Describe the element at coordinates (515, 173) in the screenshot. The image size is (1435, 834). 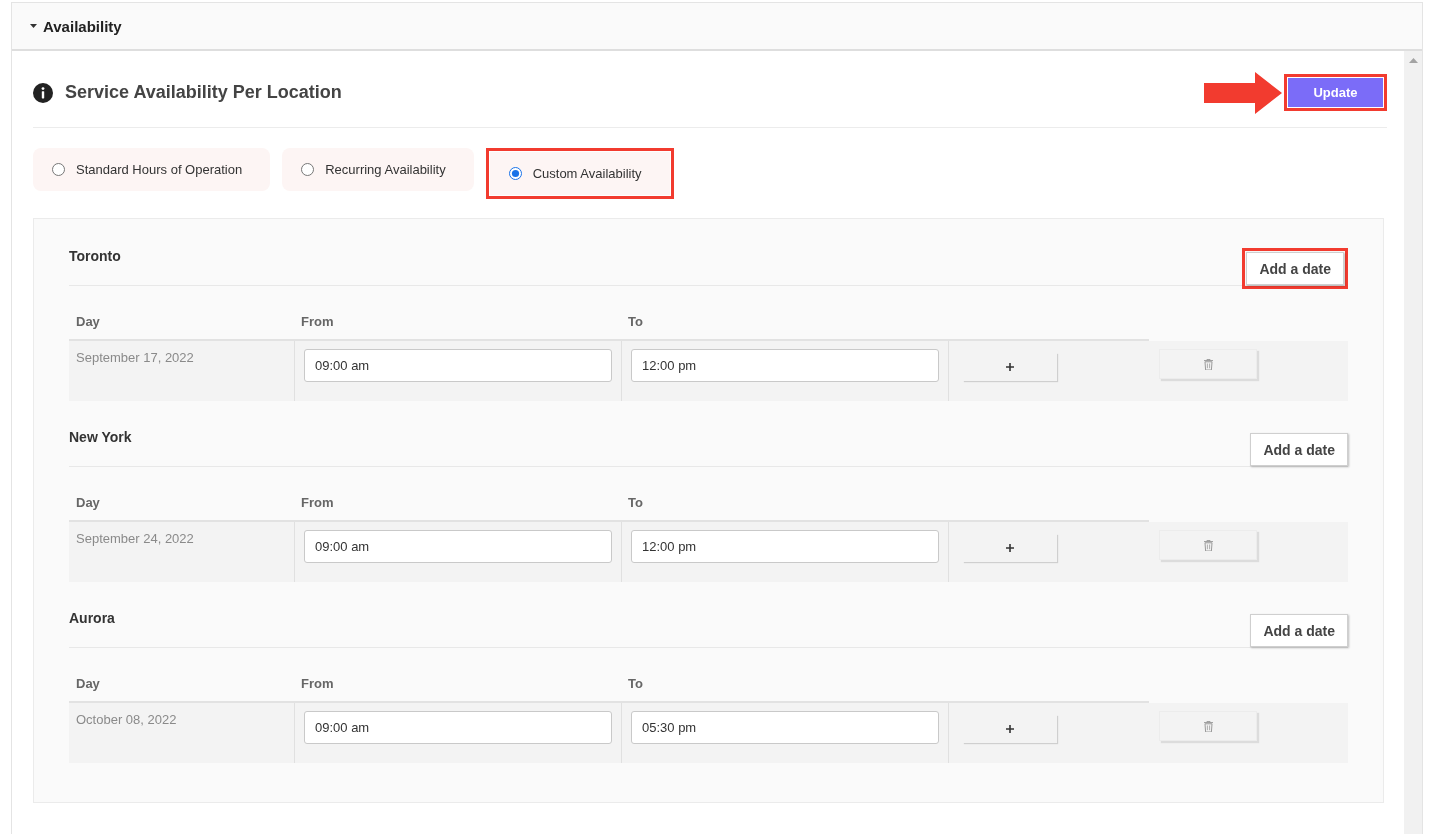
I see `radio-selected-icon` at that location.